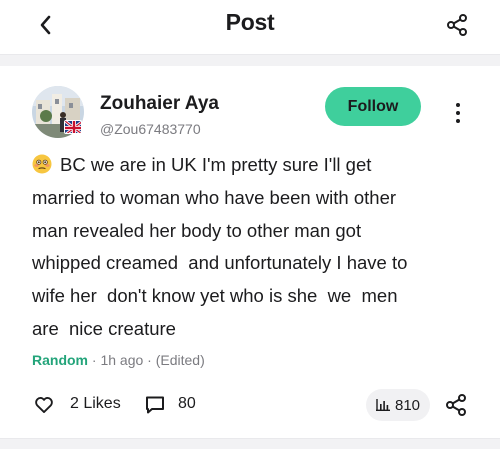  Describe the element at coordinates (216, 164) in the screenshot. I see `post-line-text: BC we are in UK I'm pretty sure I'll get` at that location.